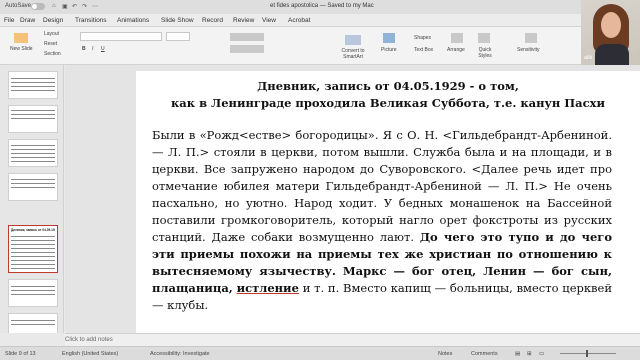 The image size is (640, 360). What do you see at coordinates (269, 20) in the screenshot?
I see `menu-view: View` at bounding box center [269, 20].